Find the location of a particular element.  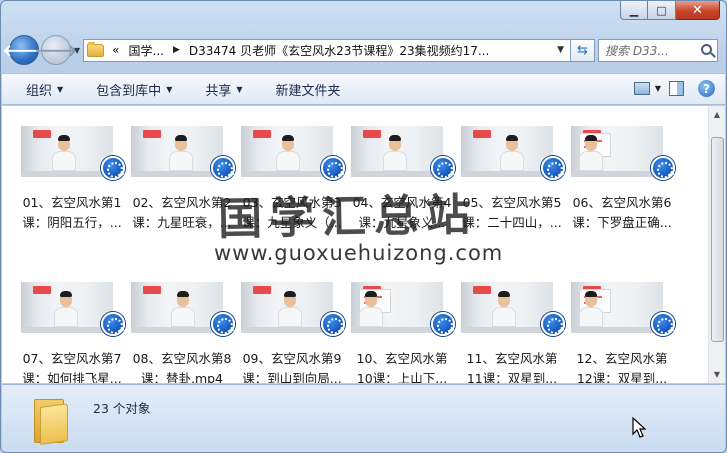

preview-pane-icon is located at coordinates (676, 88).